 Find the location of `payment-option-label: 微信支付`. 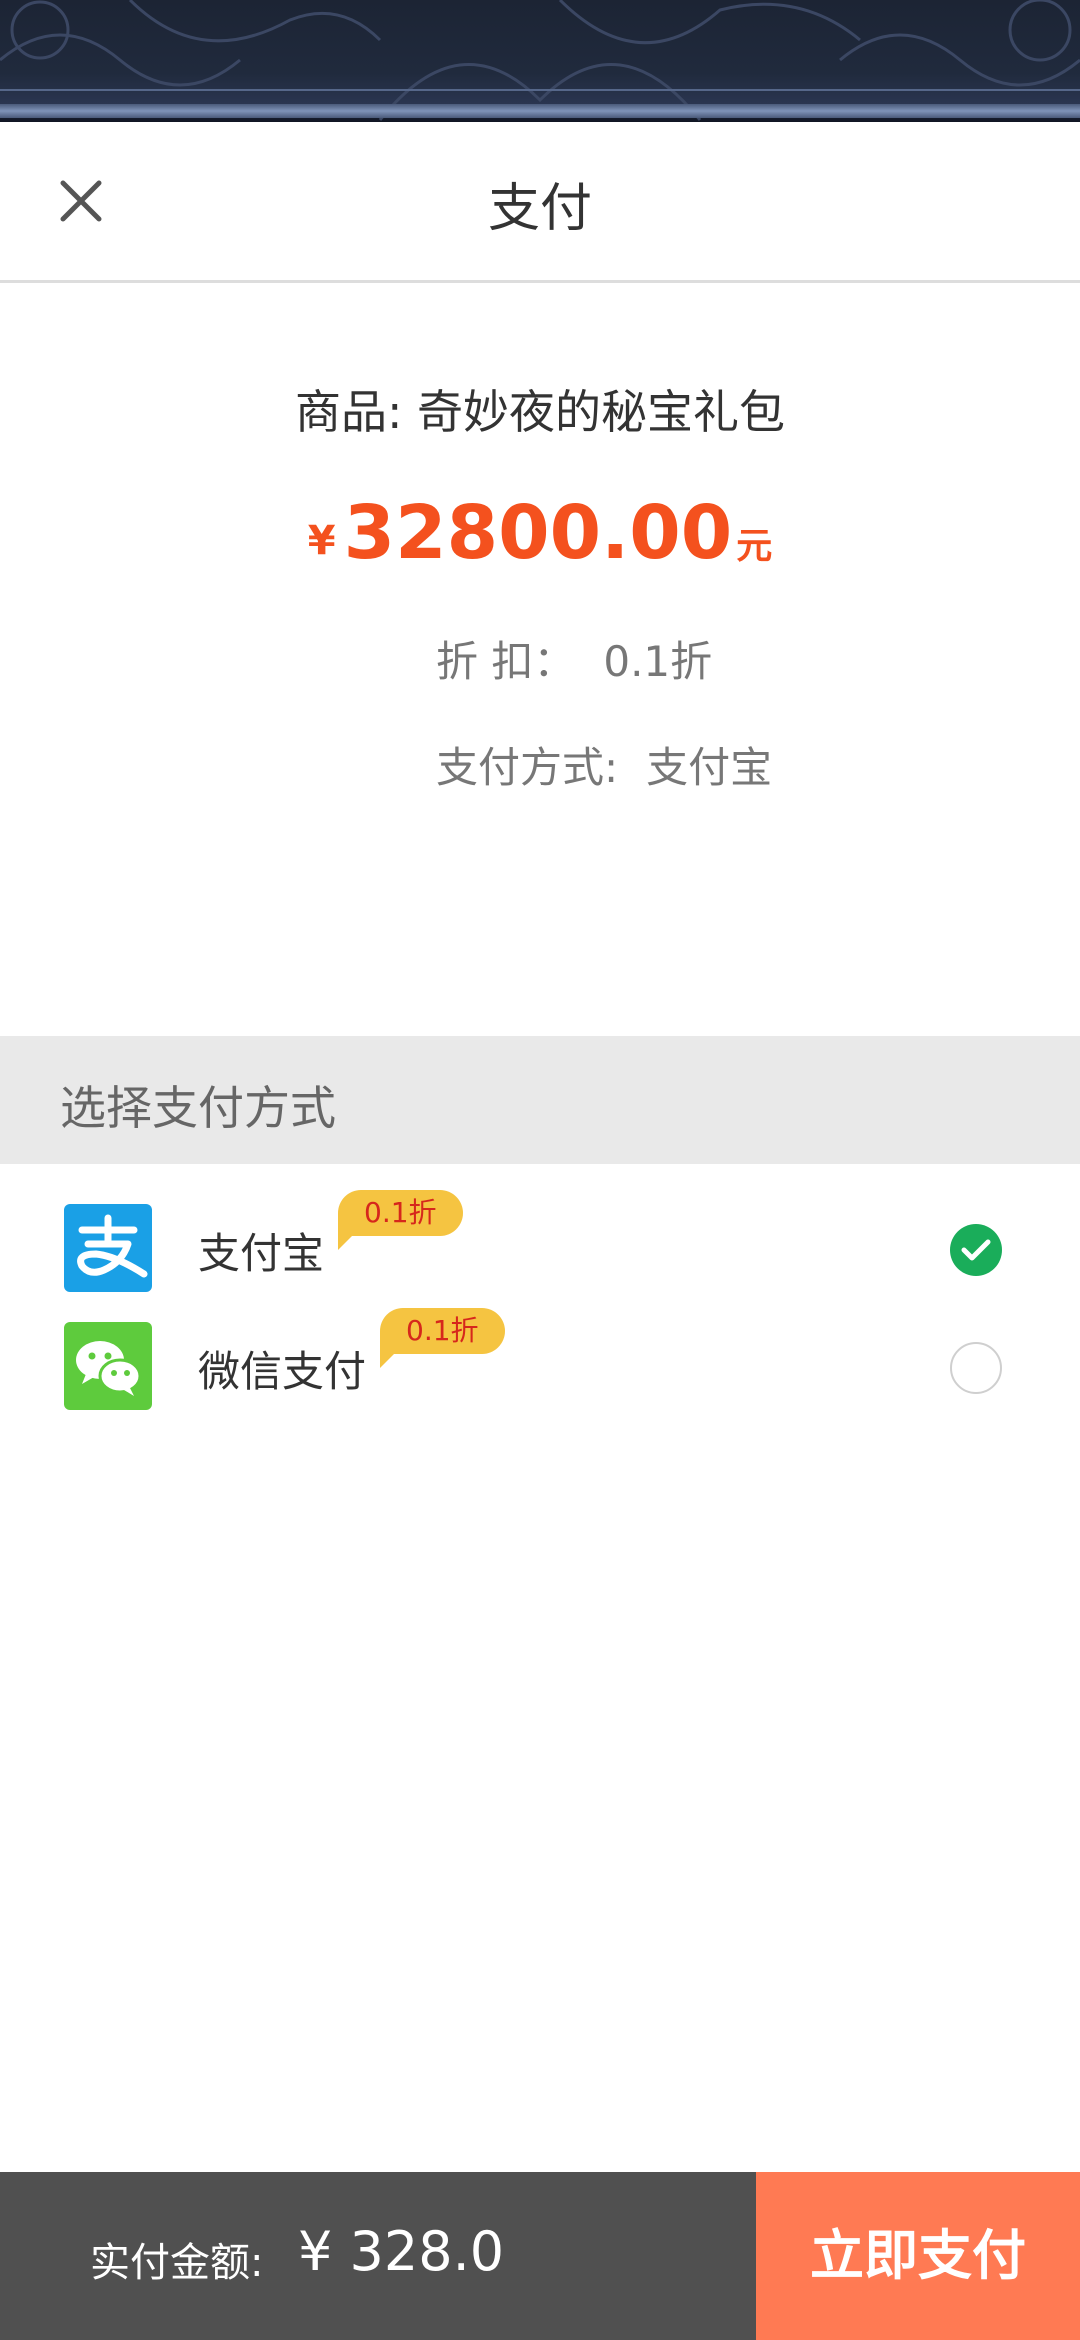

payment-option-label: 微信支付 is located at coordinates (282, 1371).